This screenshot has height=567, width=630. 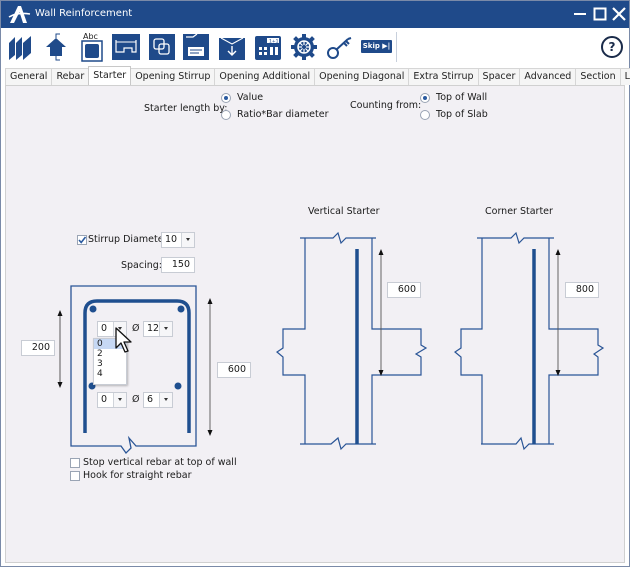 What do you see at coordinates (75, 463) in the screenshot?
I see `stop-vertical-rebar-checkbox` at bounding box center [75, 463].